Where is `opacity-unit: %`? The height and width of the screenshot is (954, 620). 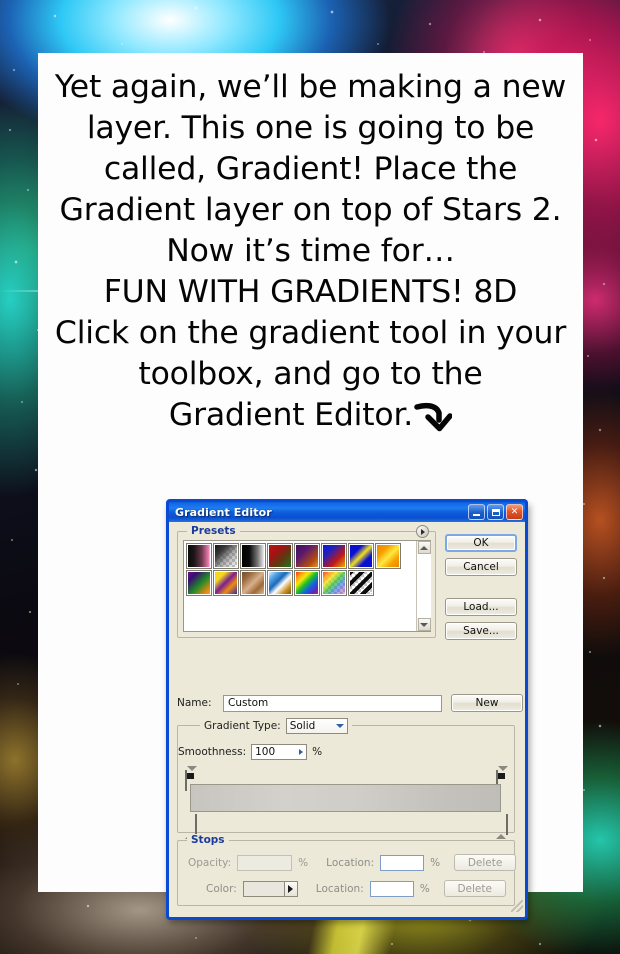 opacity-unit: % is located at coordinates (303, 862).